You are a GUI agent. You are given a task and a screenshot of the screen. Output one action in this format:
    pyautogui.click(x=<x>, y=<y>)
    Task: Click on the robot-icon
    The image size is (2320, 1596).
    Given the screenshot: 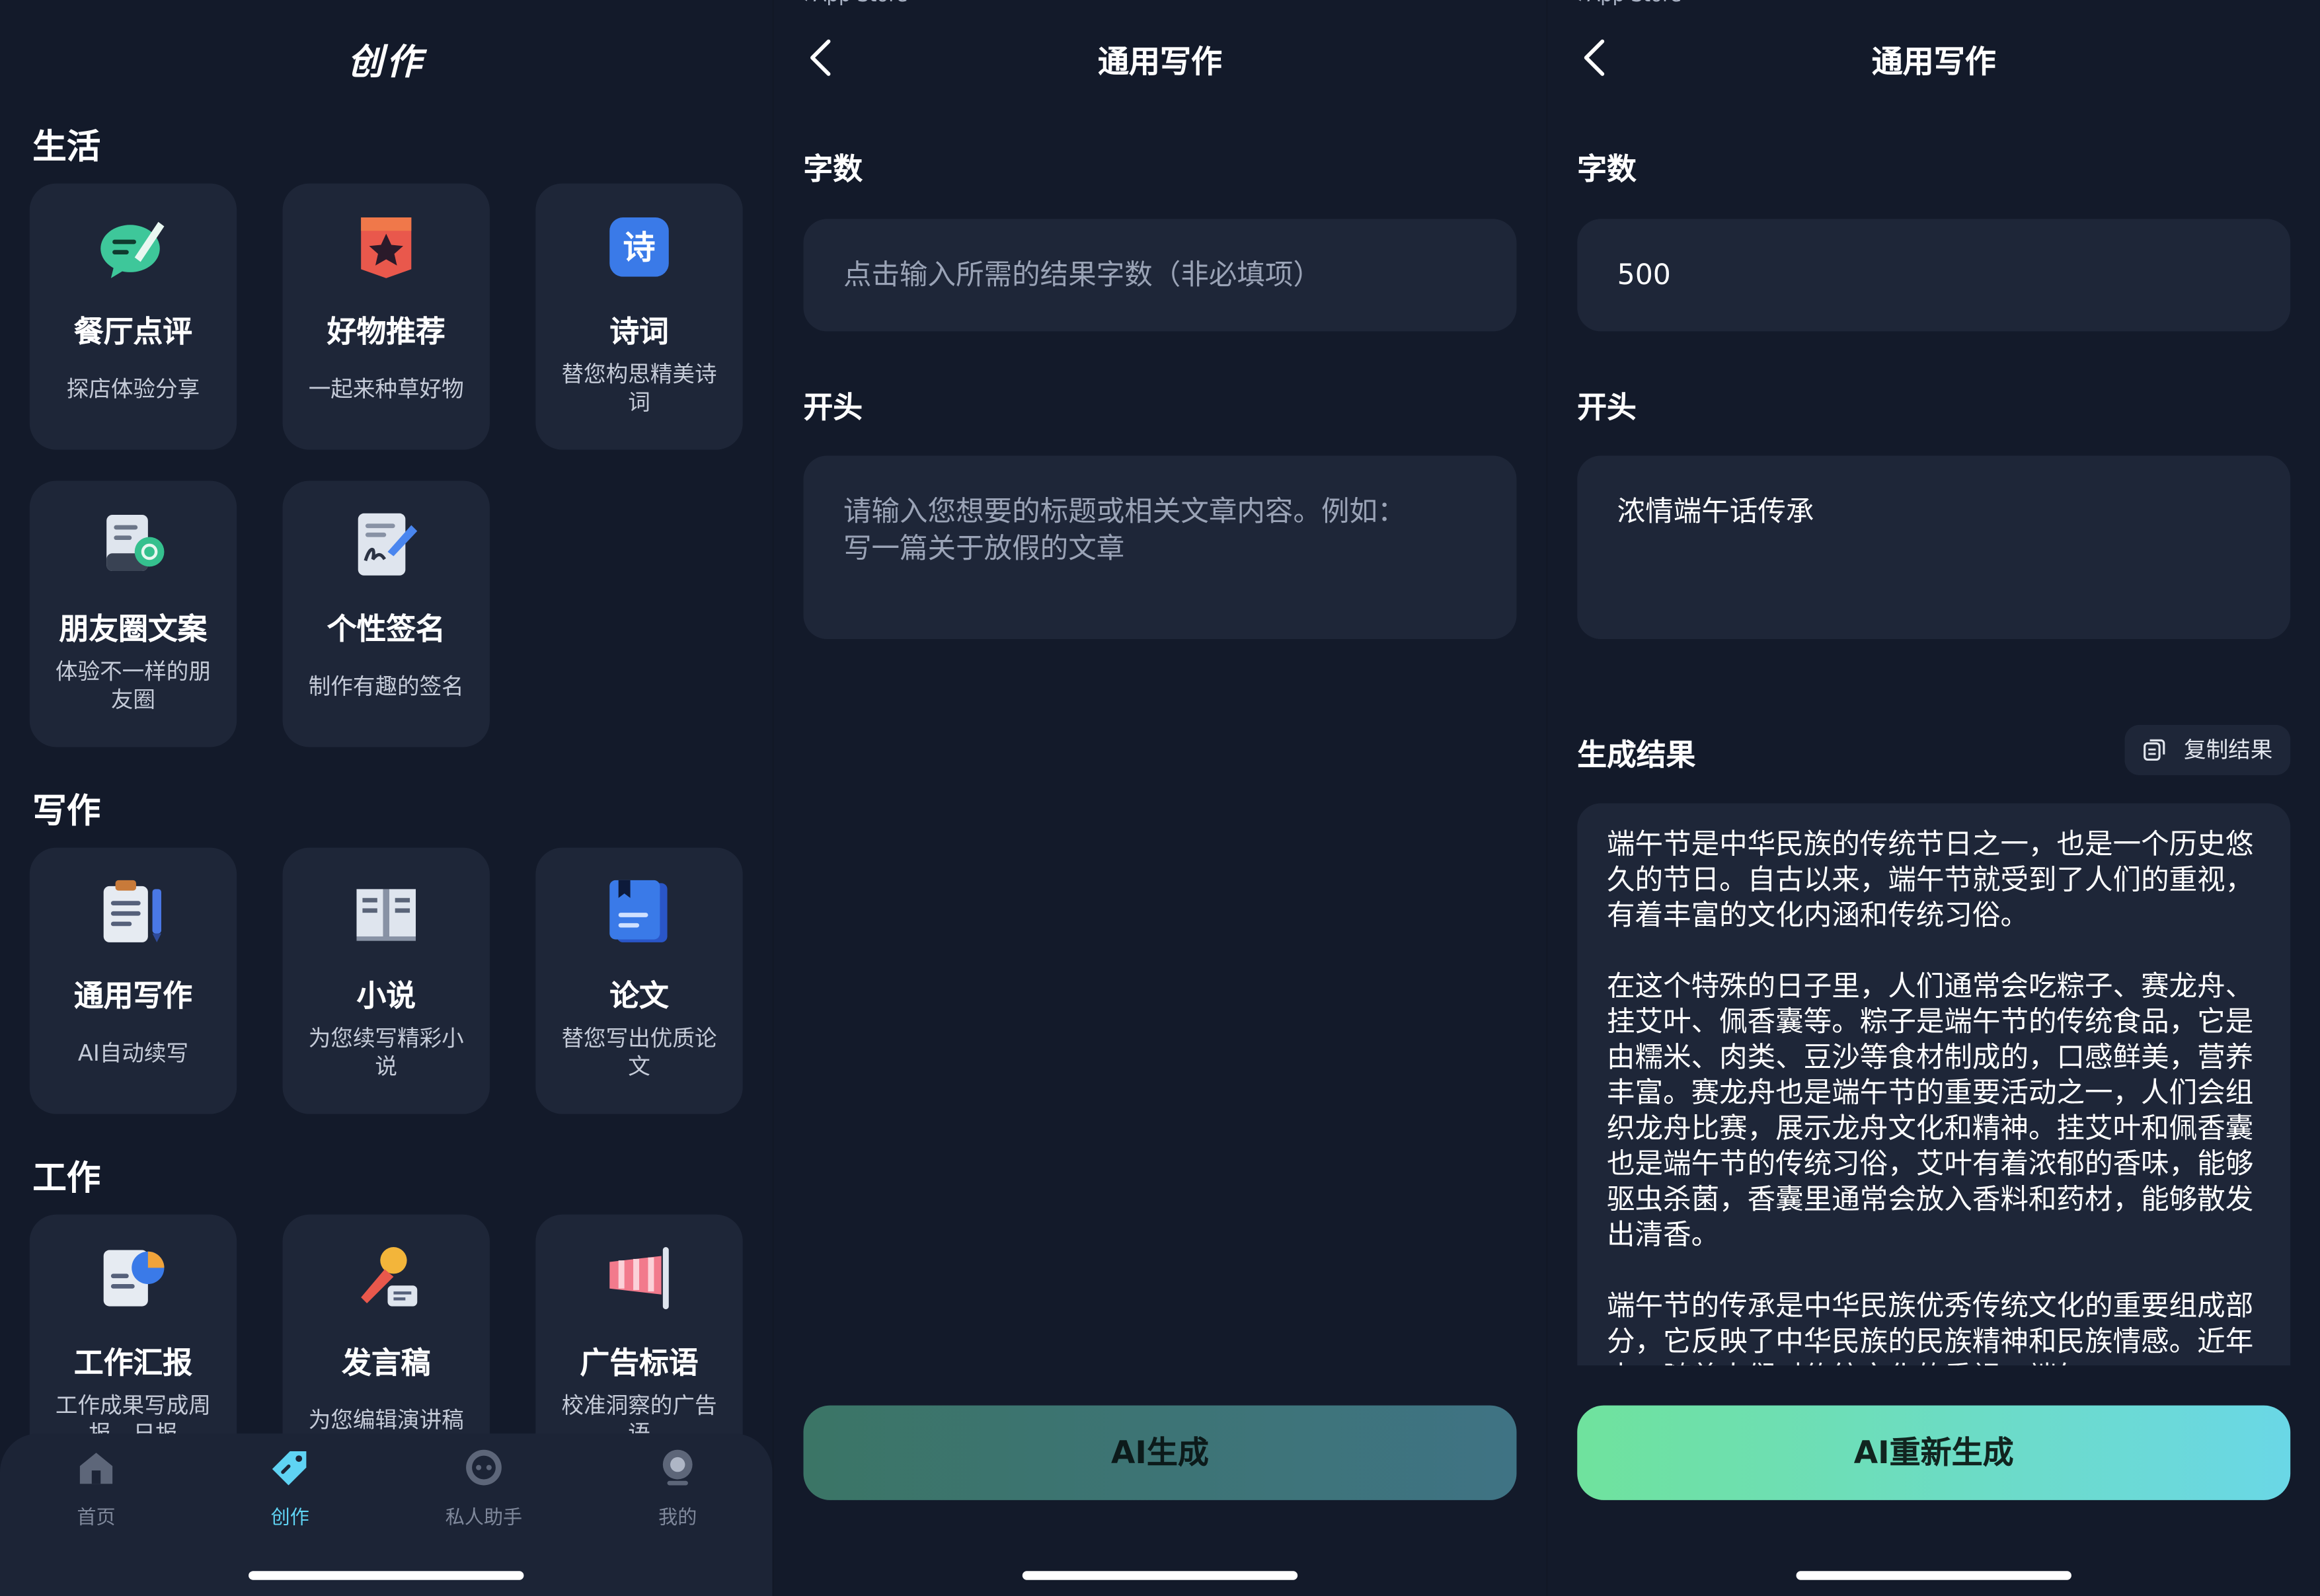 What is the action you would take?
    pyautogui.click(x=484, y=1467)
    